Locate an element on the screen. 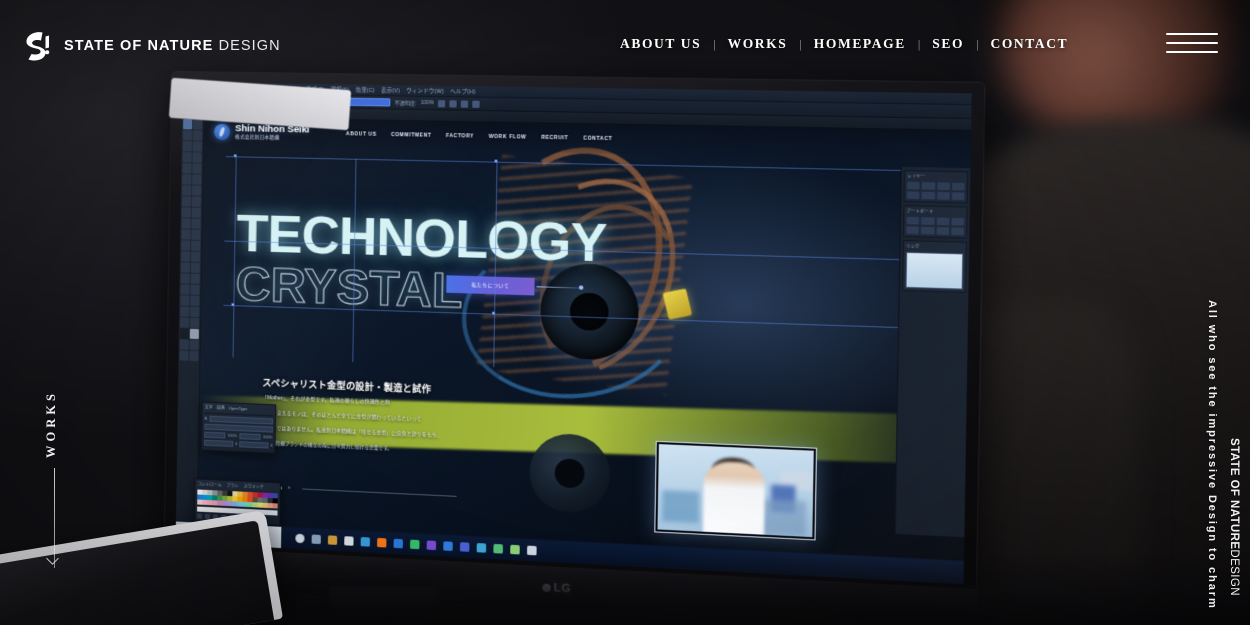 The image size is (1250, 625). leading-field is located at coordinates (250, 437).